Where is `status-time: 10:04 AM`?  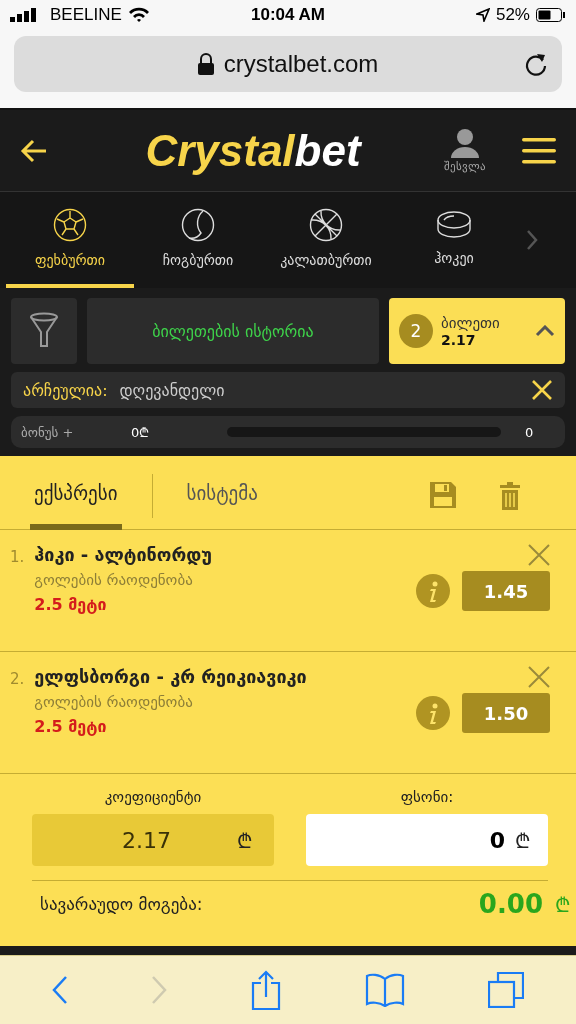
status-time: 10:04 AM is located at coordinates (288, 15).